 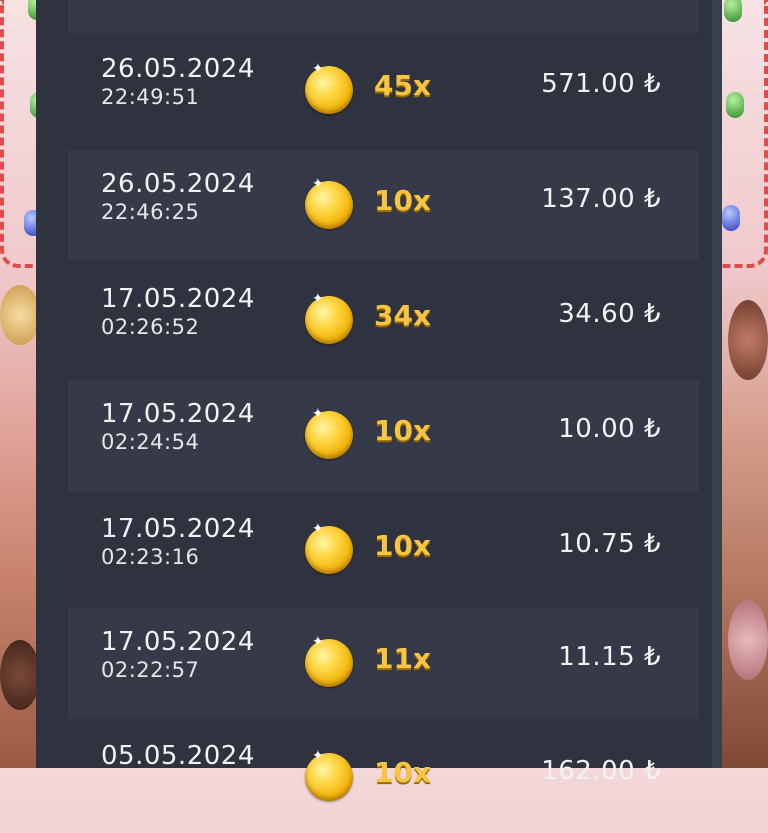 What do you see at coordinates (609, 544) in the screenshot?
I see `row-amount: 10.75 ₺` at bounding box center [609, 544].